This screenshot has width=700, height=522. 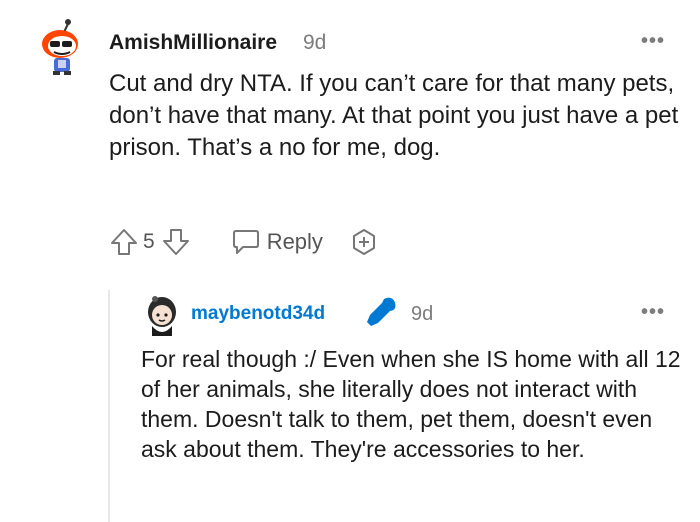 What do you see at coordinates (61, 47) in the screenshot?
I see `user-avatar` at bounding box center [61, 47].